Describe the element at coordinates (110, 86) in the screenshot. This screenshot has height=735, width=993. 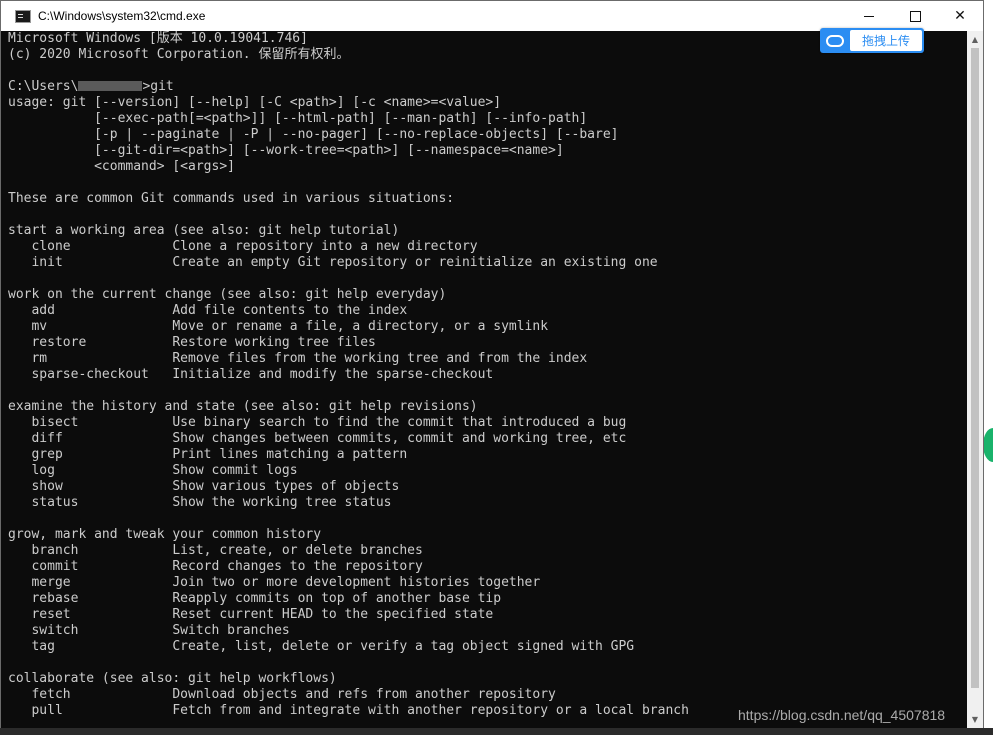
I see `redacted-username` at that location.